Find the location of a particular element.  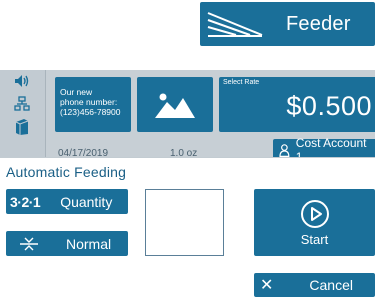

normal-button: Normal is located at coordinates (67, 243).